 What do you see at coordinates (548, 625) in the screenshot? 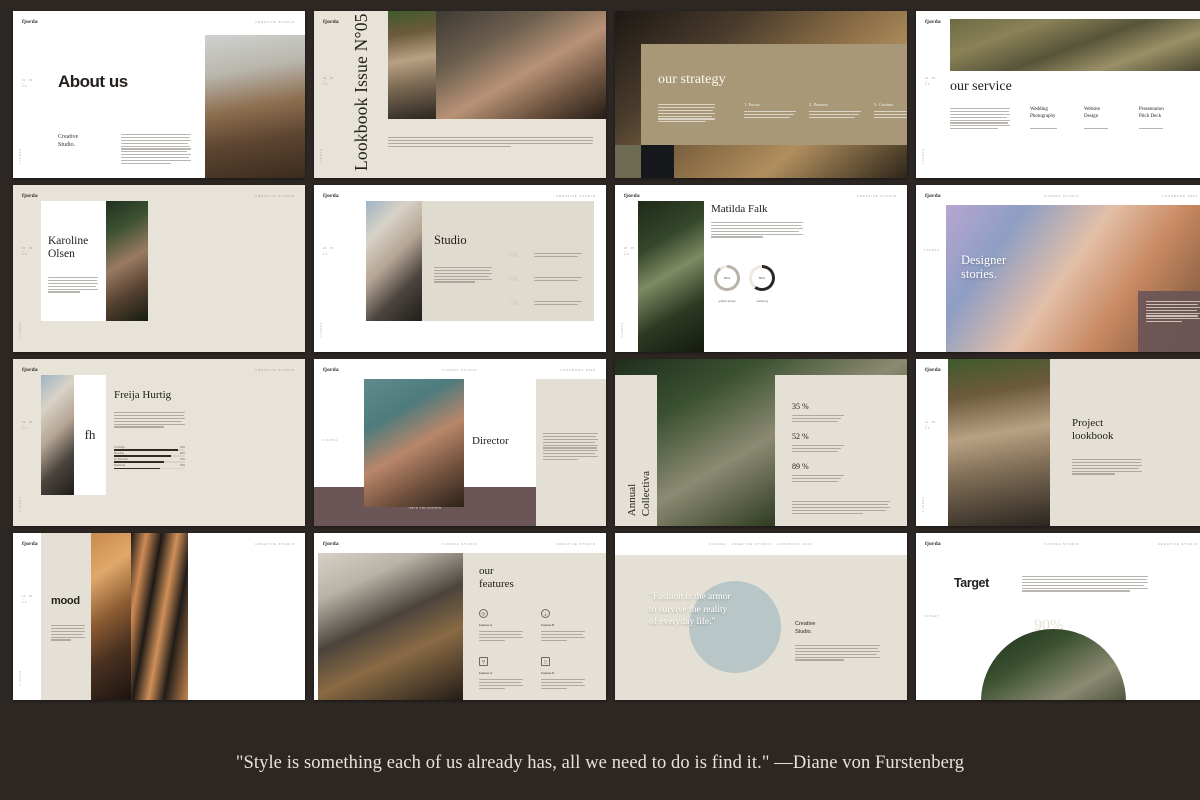
I see `feature-name: Feature B` at bounding box center [548, 625].